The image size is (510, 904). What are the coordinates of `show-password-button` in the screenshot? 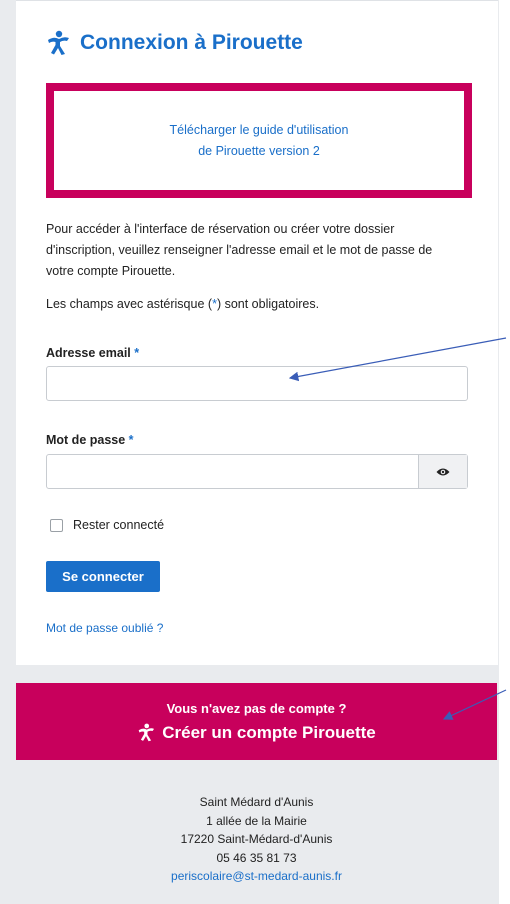 It's located at (442, 471).